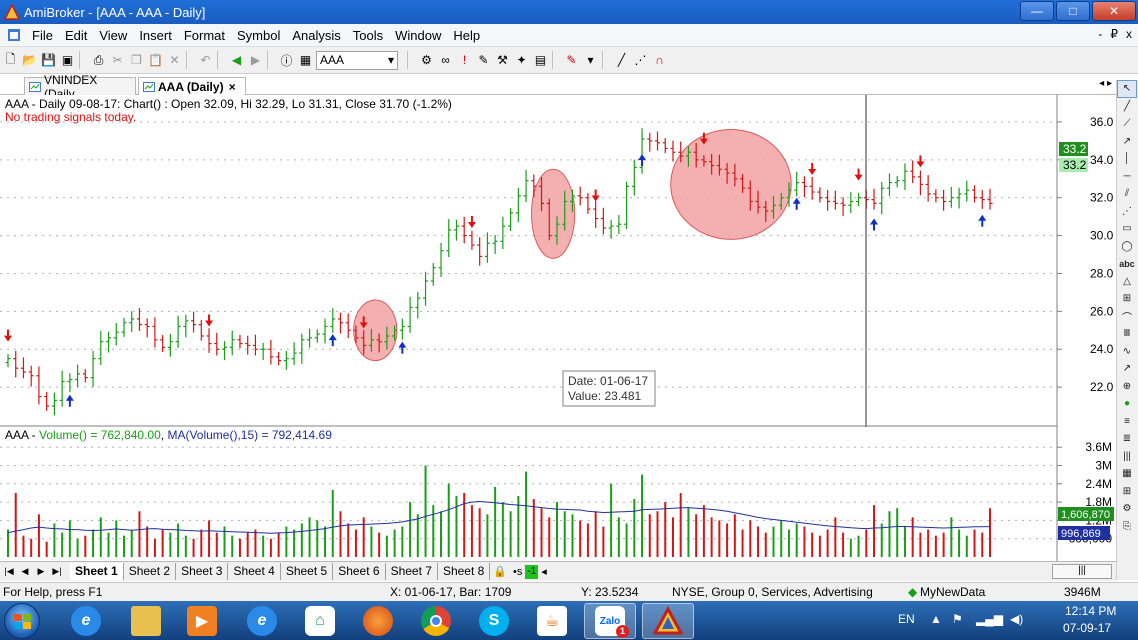 The height and width of the screenshot is (640, 1138). I want to click on sheet-tab-6: Sheet 6, so click(359, 571).